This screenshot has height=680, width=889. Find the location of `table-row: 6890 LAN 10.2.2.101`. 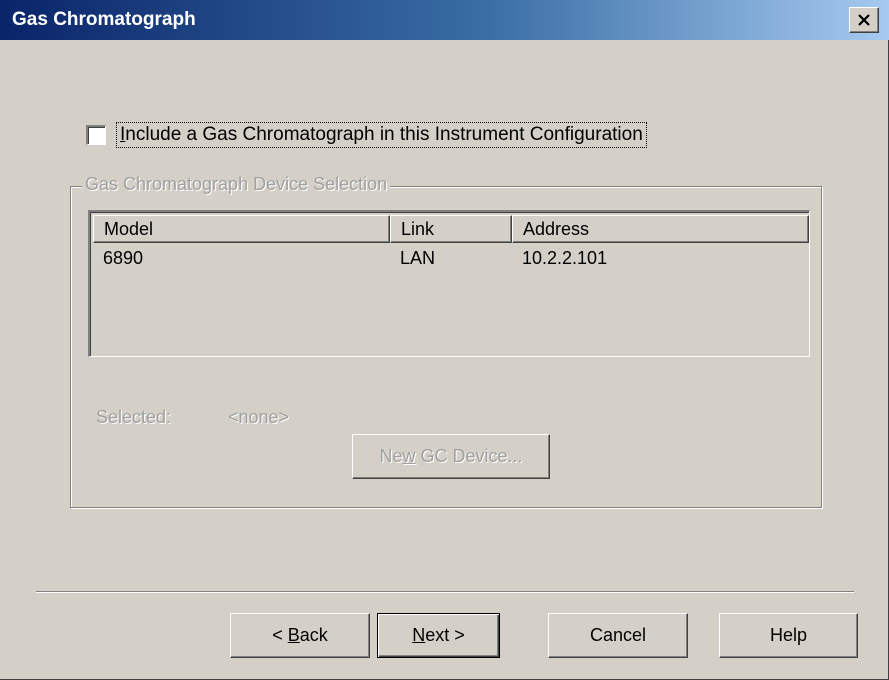

table-row: 6890 LAN 10.2.2.101 is located at coordinates (451, 258).